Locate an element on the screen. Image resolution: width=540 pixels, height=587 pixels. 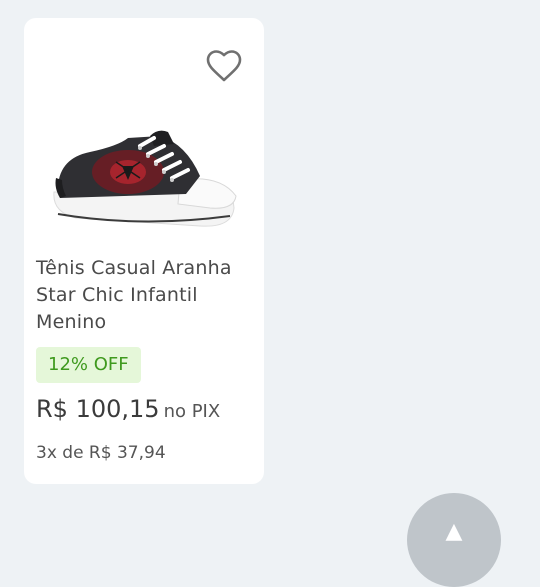
scroll-top-button: ▲ is located at coordinates (454, 540).